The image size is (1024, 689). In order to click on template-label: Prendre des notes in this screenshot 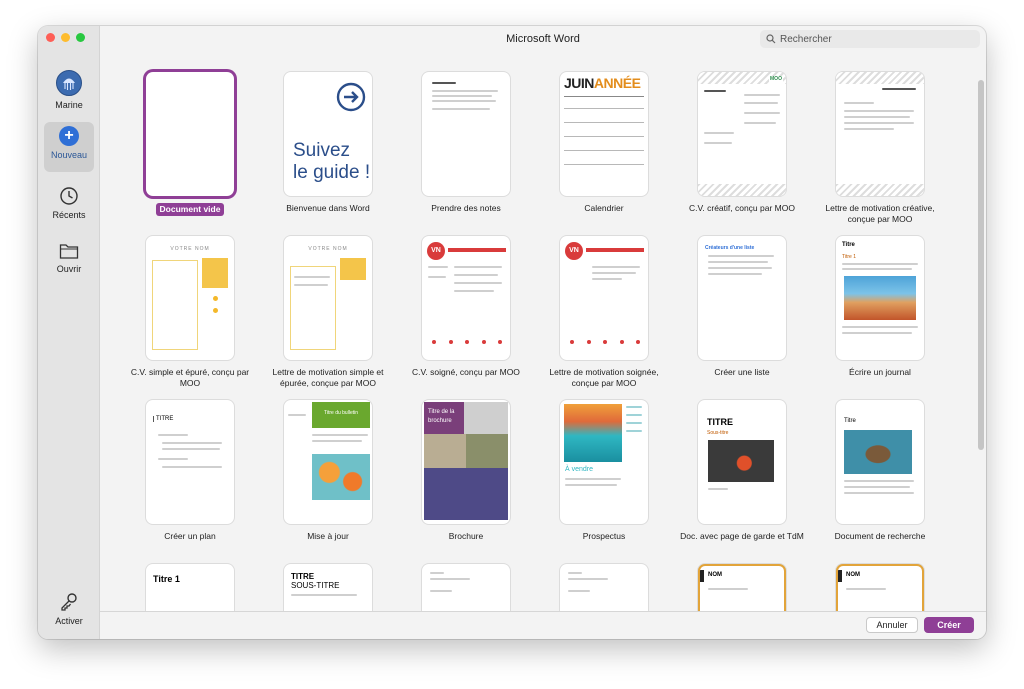, I will do `click(466, 208)`.